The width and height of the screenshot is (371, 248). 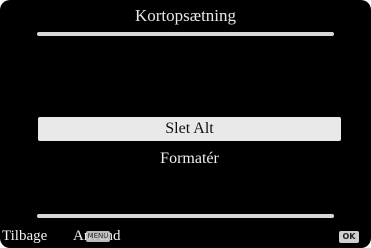 What do you see at coordinates (98, 236) in the screenshot?
I see `menu-button-icon: MENU` at bounding box center [98, 236].